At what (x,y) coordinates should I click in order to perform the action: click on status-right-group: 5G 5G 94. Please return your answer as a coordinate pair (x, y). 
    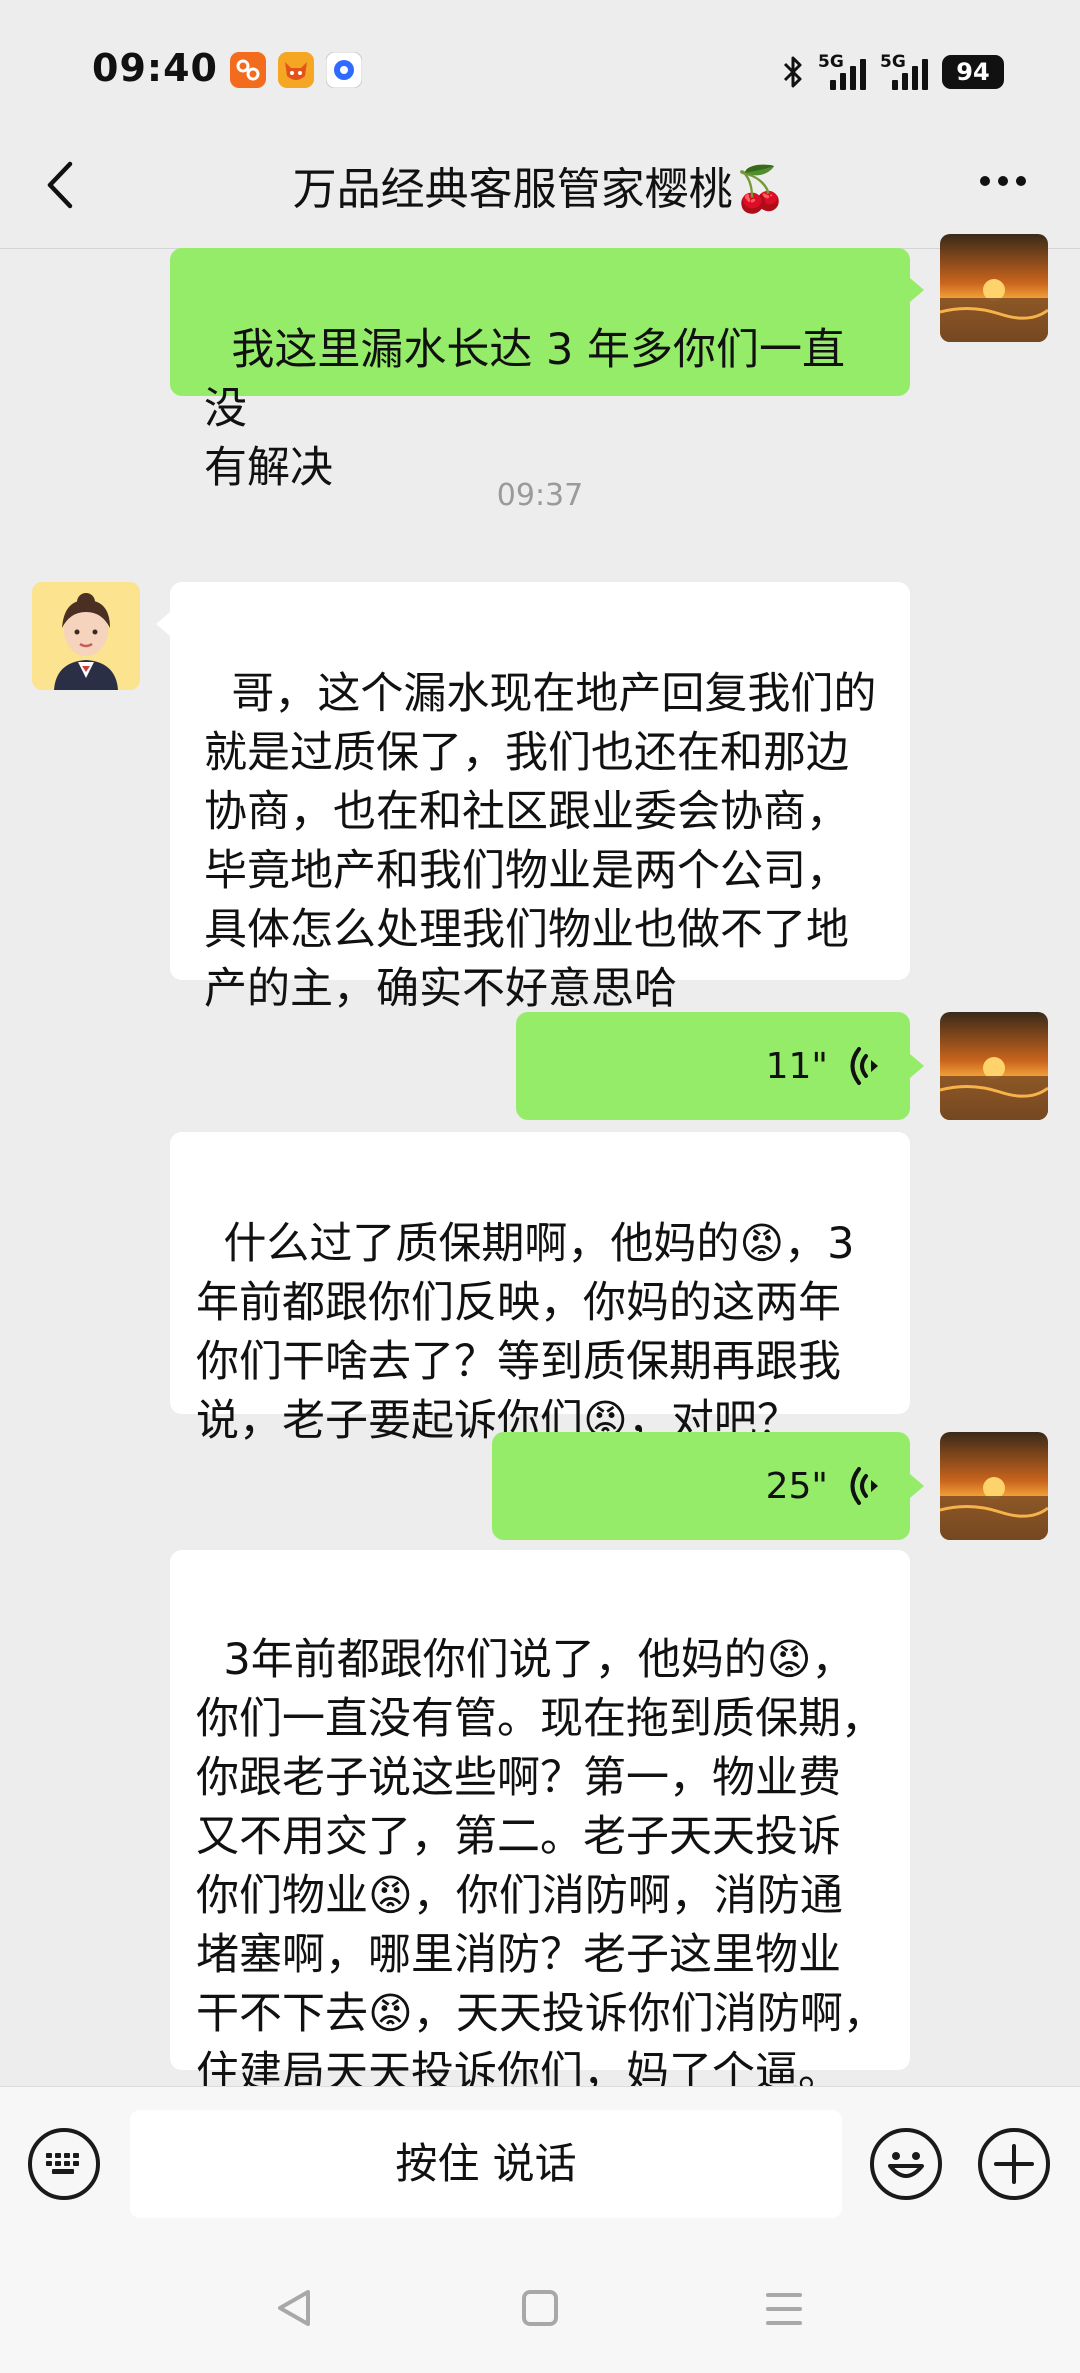
    Looking at the image, I should click on (893, 72).